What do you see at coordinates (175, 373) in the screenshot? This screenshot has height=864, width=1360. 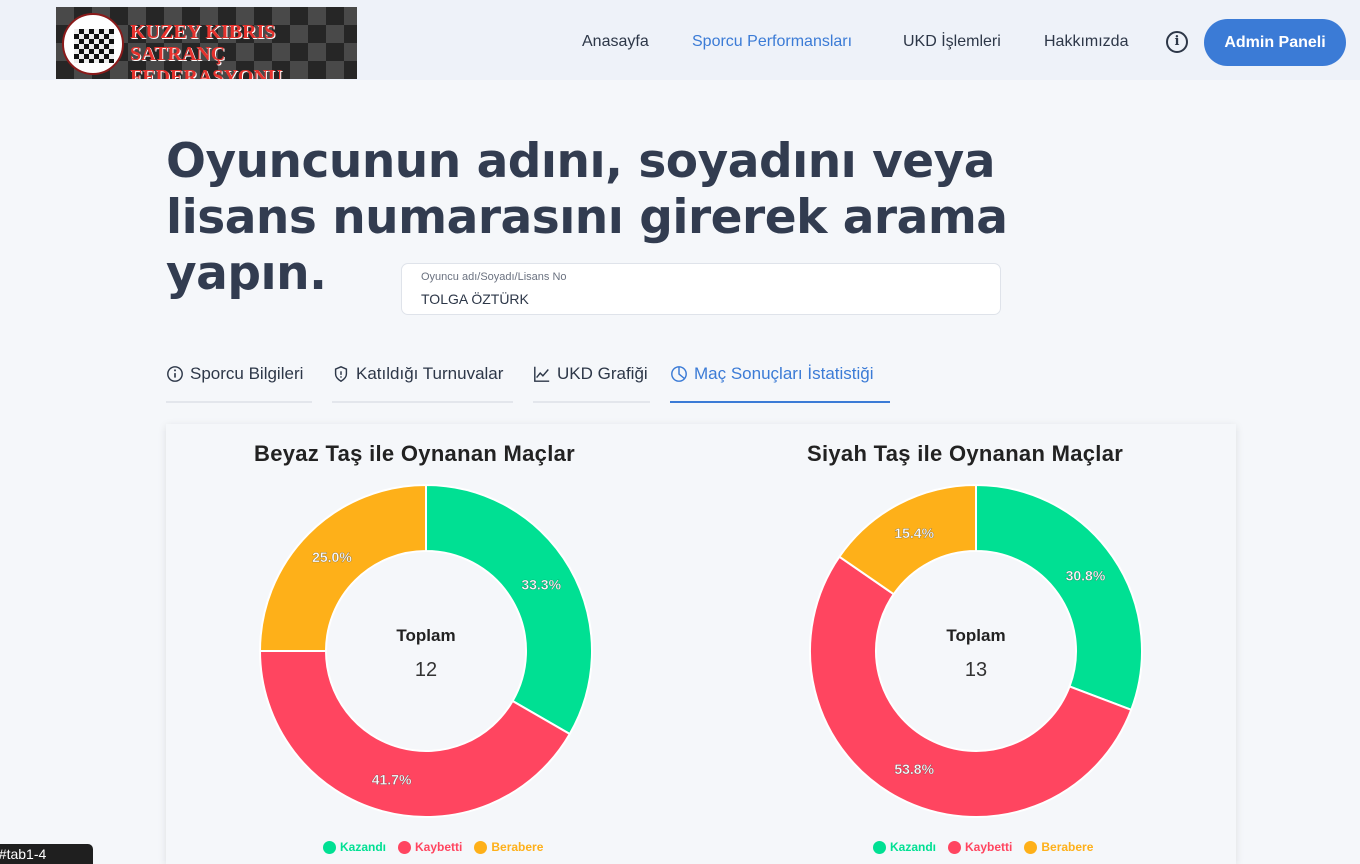 I see `info-icon` at bounding box center [175, 373].